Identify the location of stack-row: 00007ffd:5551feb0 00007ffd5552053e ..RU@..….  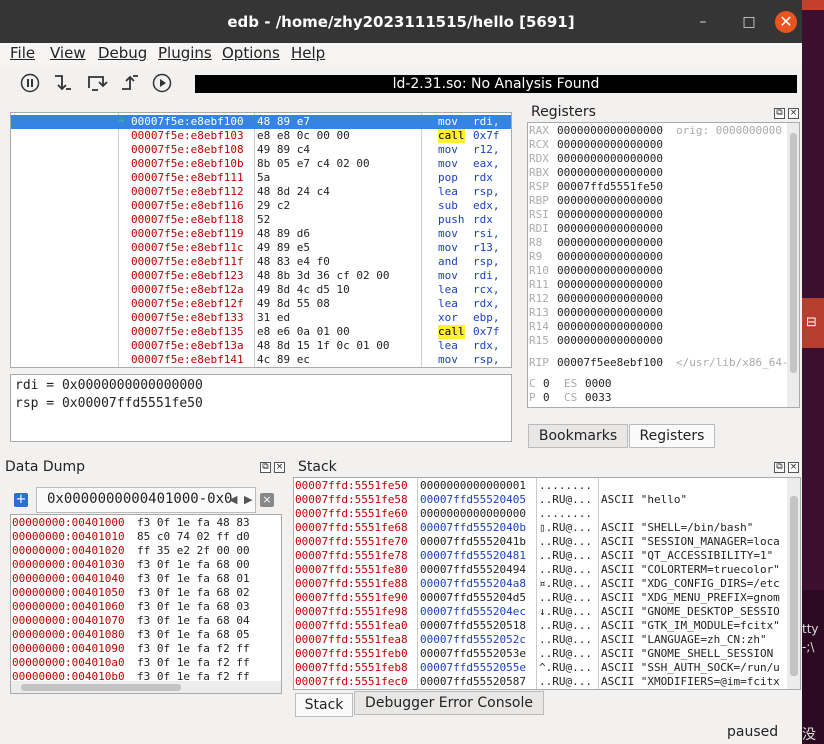
(540, 654).